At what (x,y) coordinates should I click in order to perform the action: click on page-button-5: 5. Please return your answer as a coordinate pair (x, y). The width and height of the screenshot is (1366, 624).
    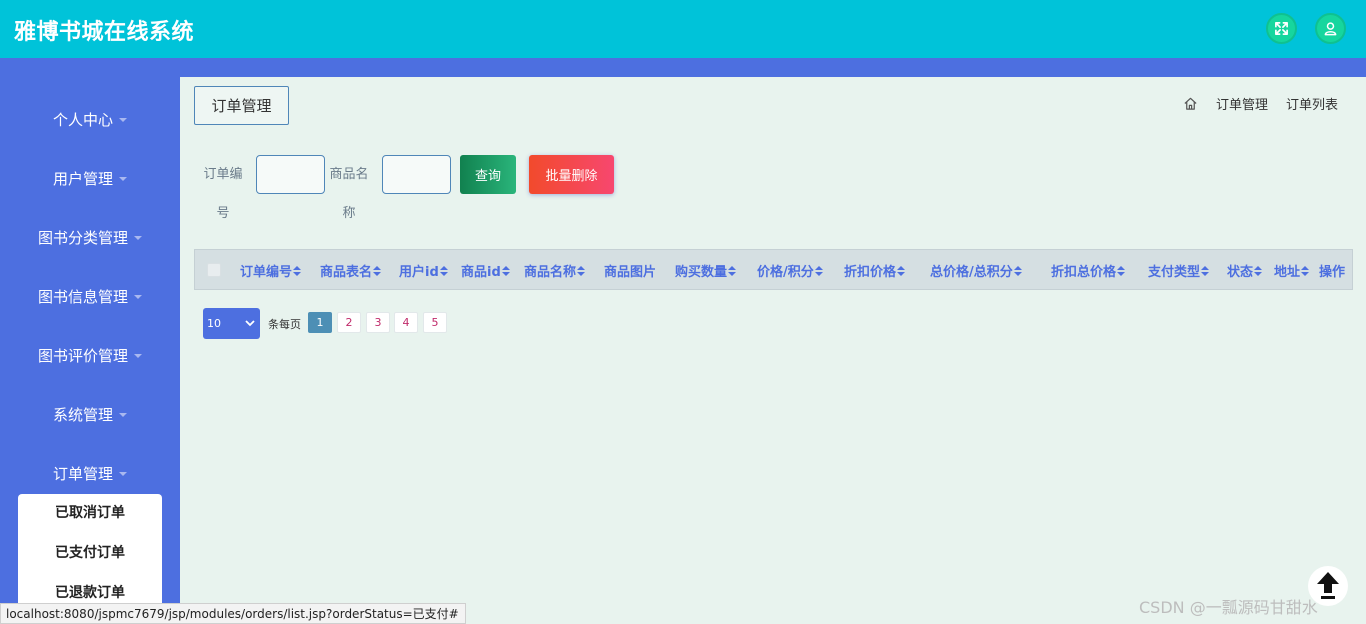
    Looking at the image, I should click on (435, 322).